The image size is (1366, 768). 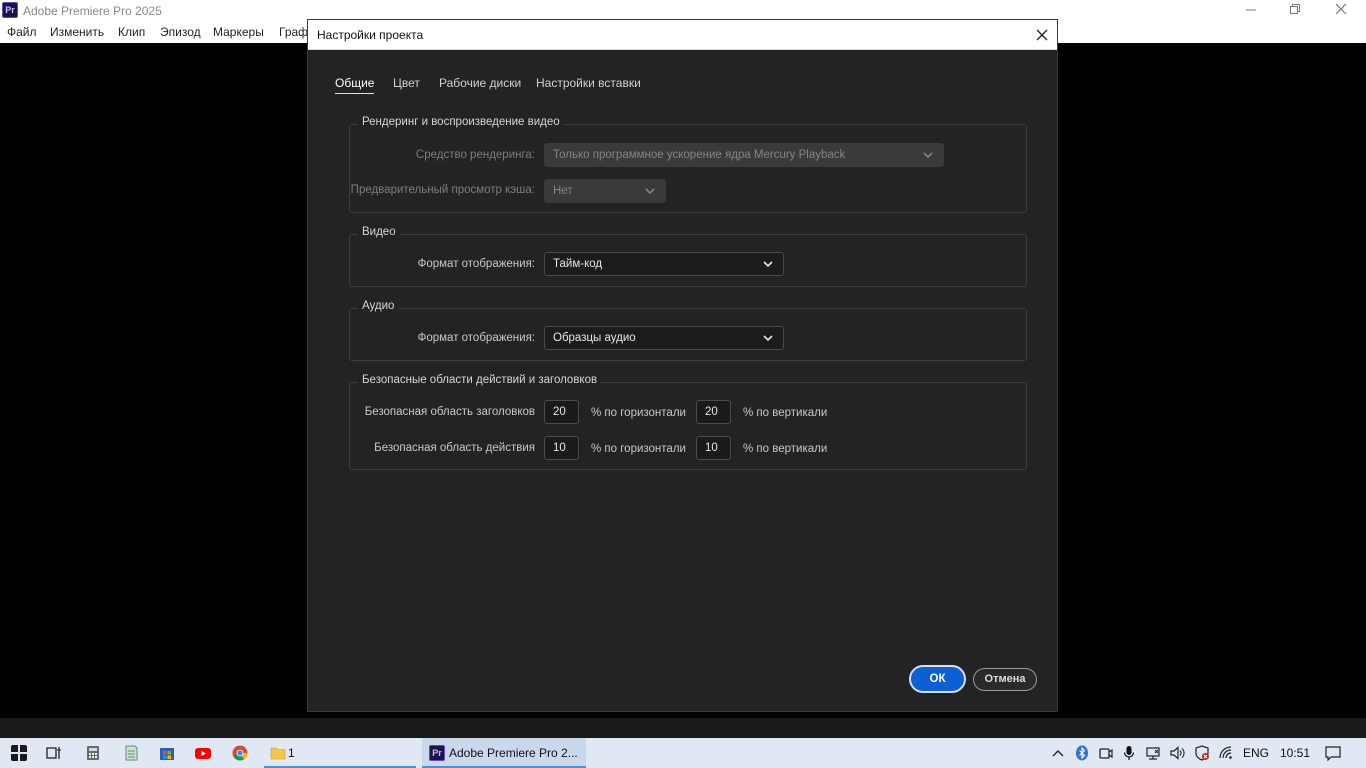 What do you see at coordinates (1058, 754) in the screenshot?
I see `chevron-up-icon` at bounding box center [1058, 754].